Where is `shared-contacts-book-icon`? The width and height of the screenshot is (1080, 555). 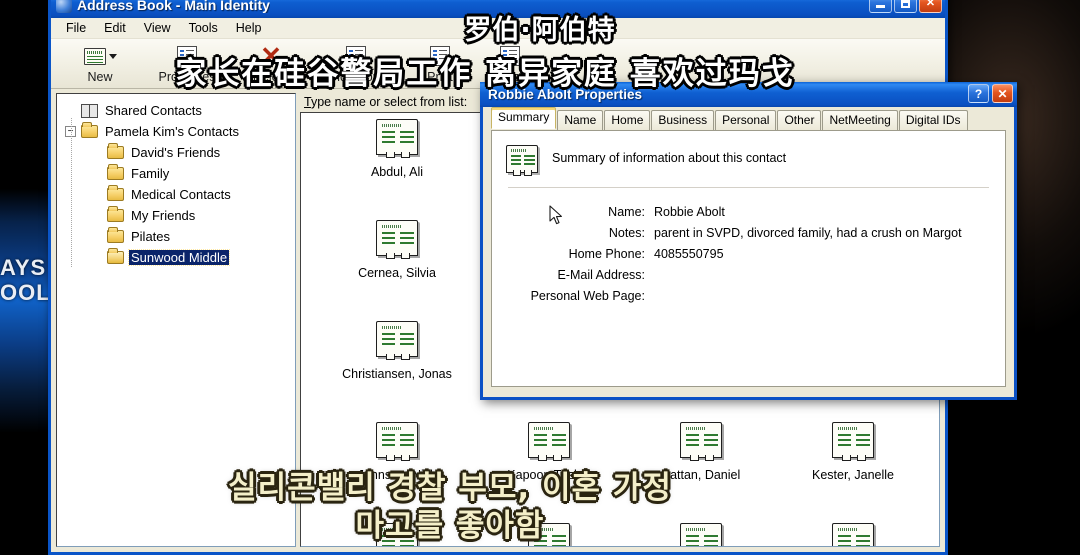
shared-contacts-book-icon is located at coordinates (89, 110).